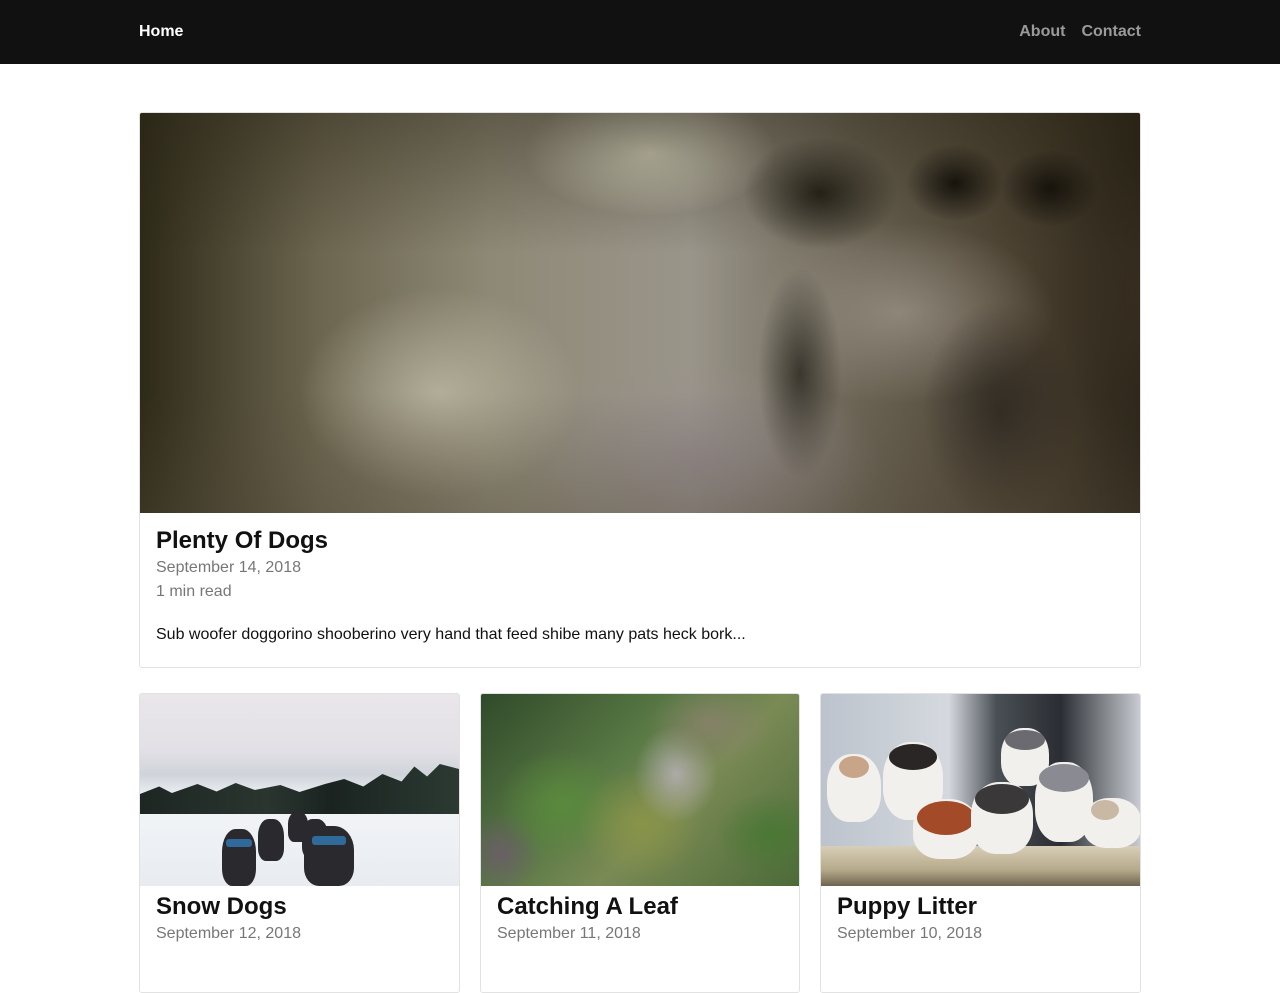 This screenshot has height=993, width=1280. I want to click on featured-post-date: September 14, 2018, so click(228, 567).